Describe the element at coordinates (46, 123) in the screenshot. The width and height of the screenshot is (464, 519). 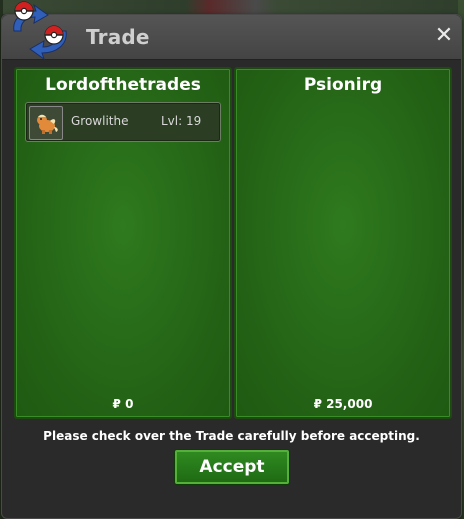
I see `growlithe-sprite-icon` at that location.